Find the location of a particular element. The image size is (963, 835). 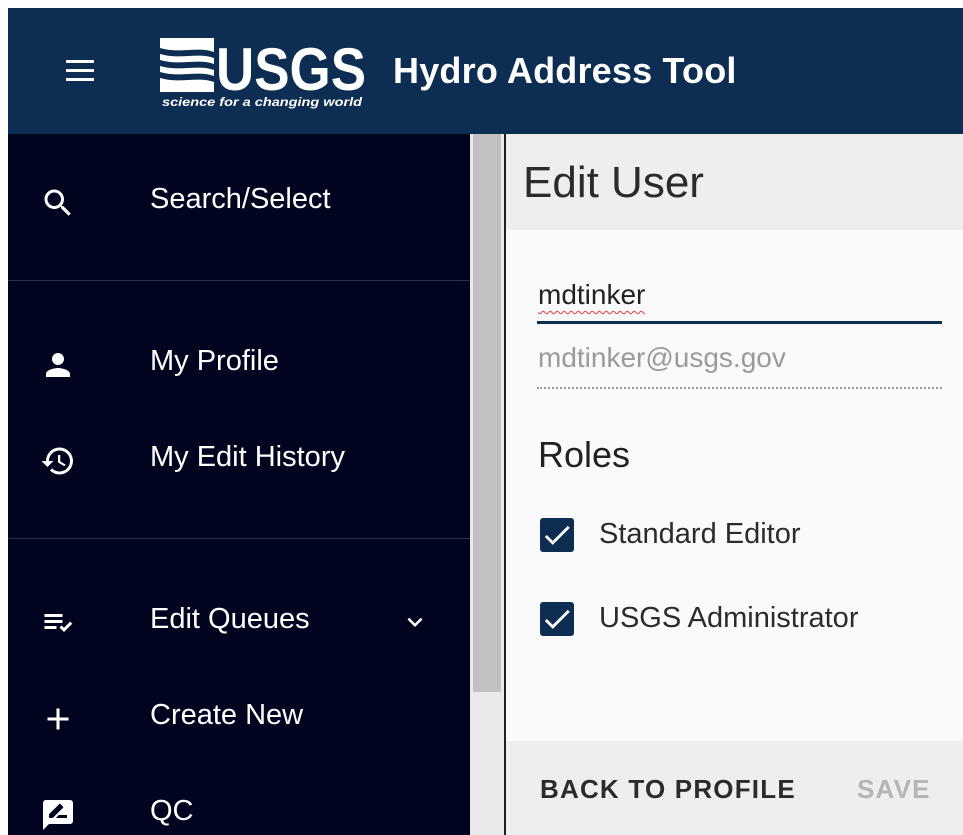

sidebar-item-create-new: Create New is located at coordinates (239, 715).